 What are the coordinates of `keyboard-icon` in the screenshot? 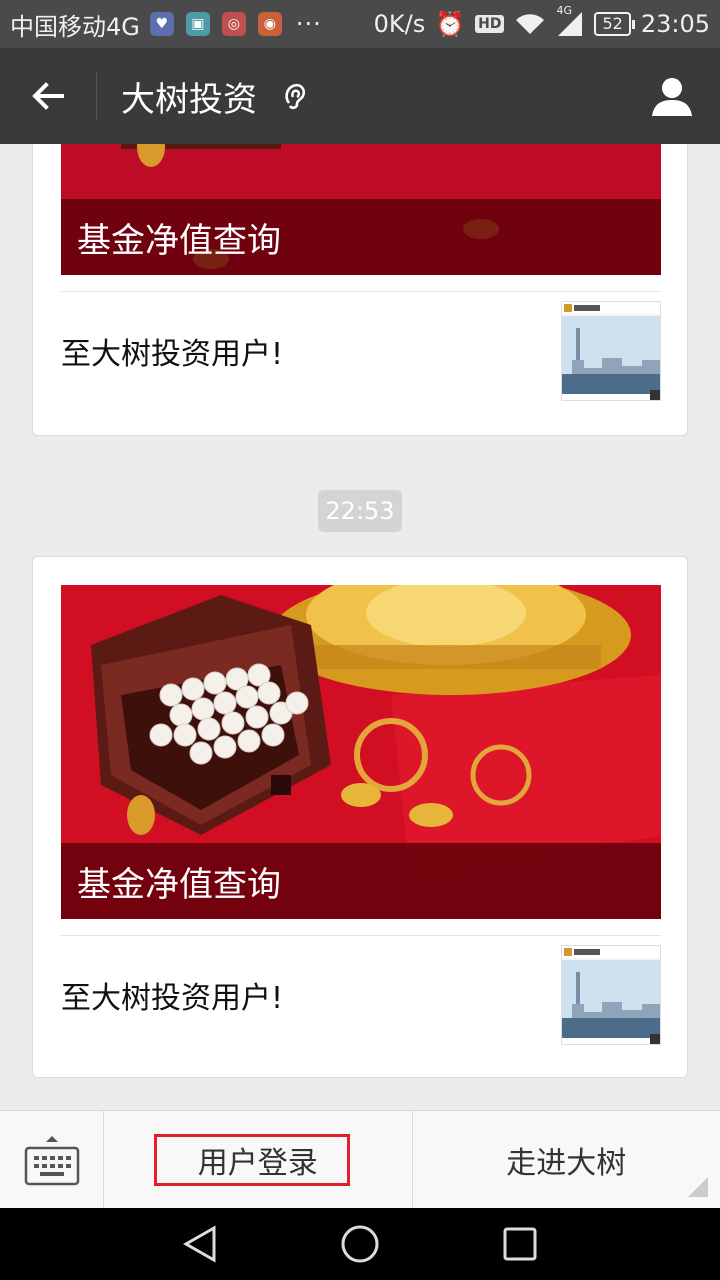 It's located at (51, 1161).